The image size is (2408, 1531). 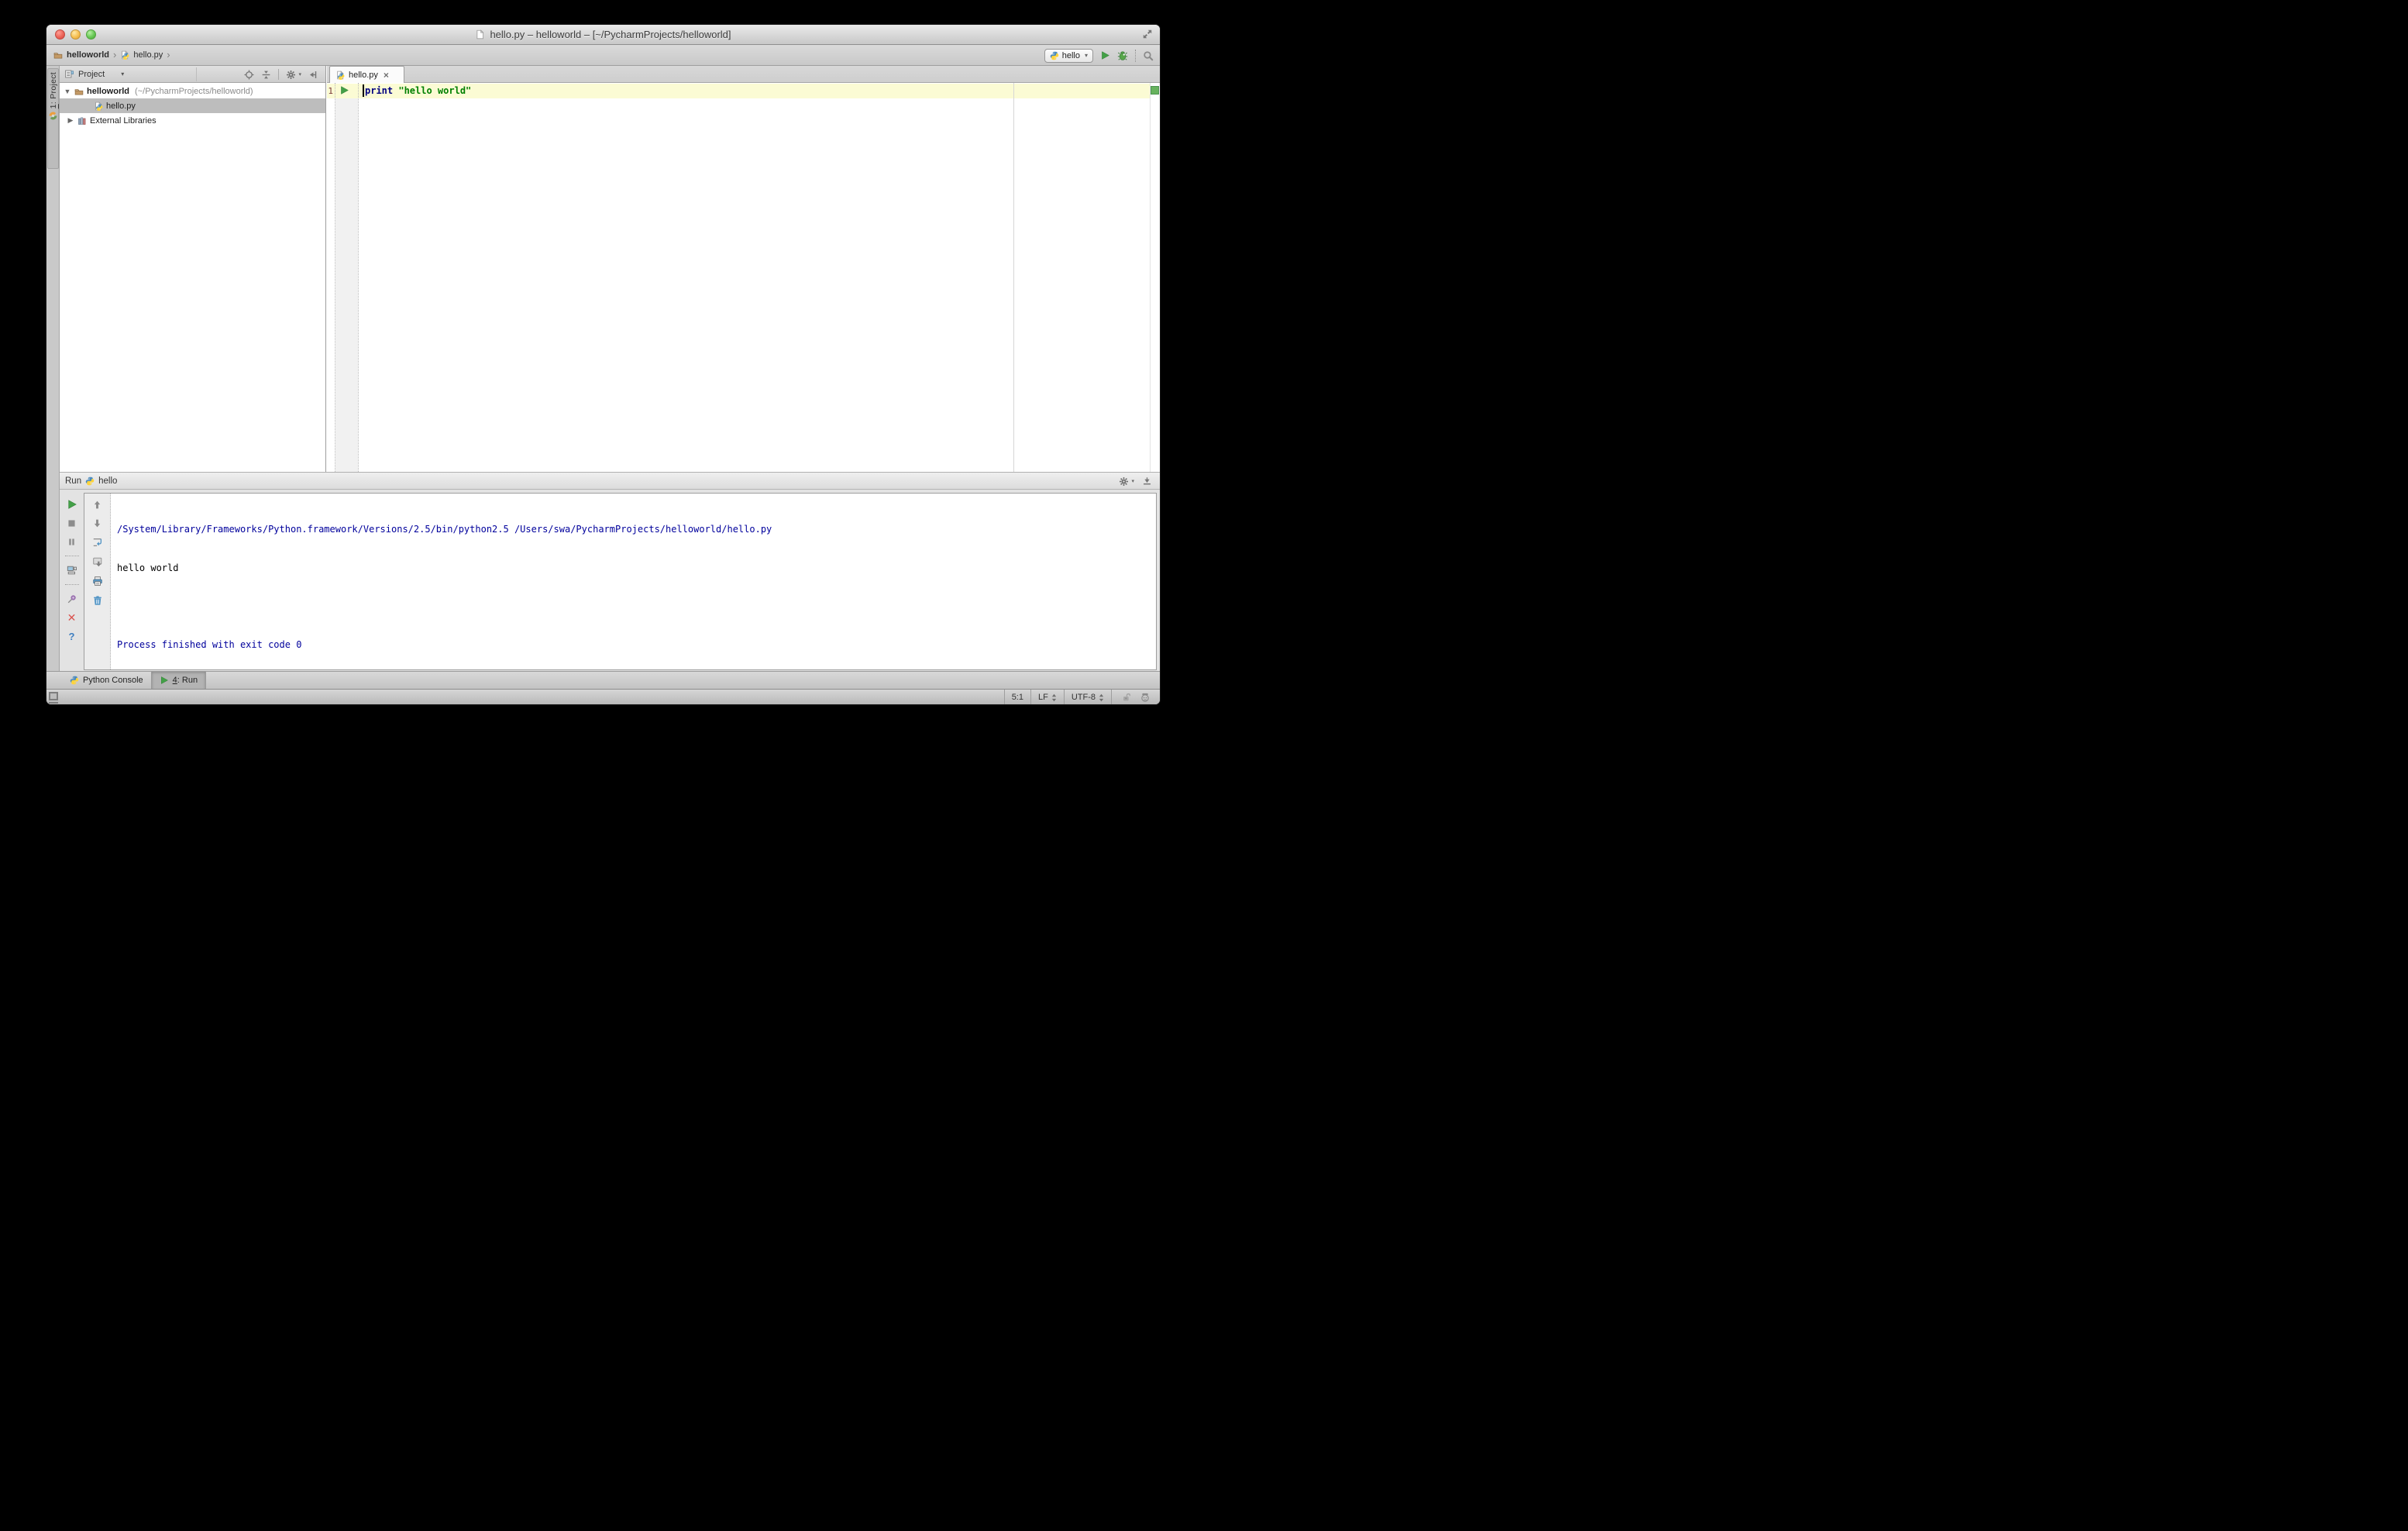 What do you see at coordinates (97, 581) in the screenshot?
I see `print-button` at bounding box center [97, 581].